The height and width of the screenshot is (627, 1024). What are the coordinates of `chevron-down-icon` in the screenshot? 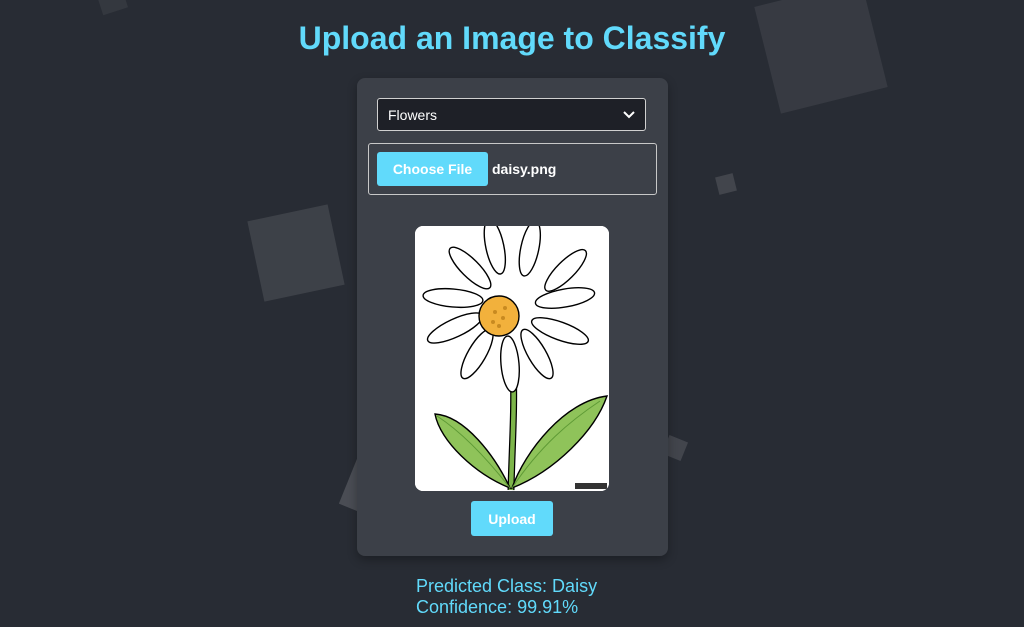 It's located at (629, 115).